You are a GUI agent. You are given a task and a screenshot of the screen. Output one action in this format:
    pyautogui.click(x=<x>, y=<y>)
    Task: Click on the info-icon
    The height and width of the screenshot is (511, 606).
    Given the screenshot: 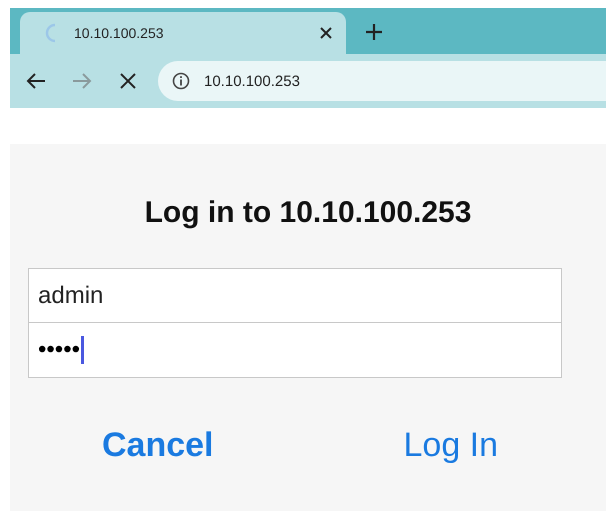 What is the action you would take?
    pyautogui.click(x=181, y=81)
    